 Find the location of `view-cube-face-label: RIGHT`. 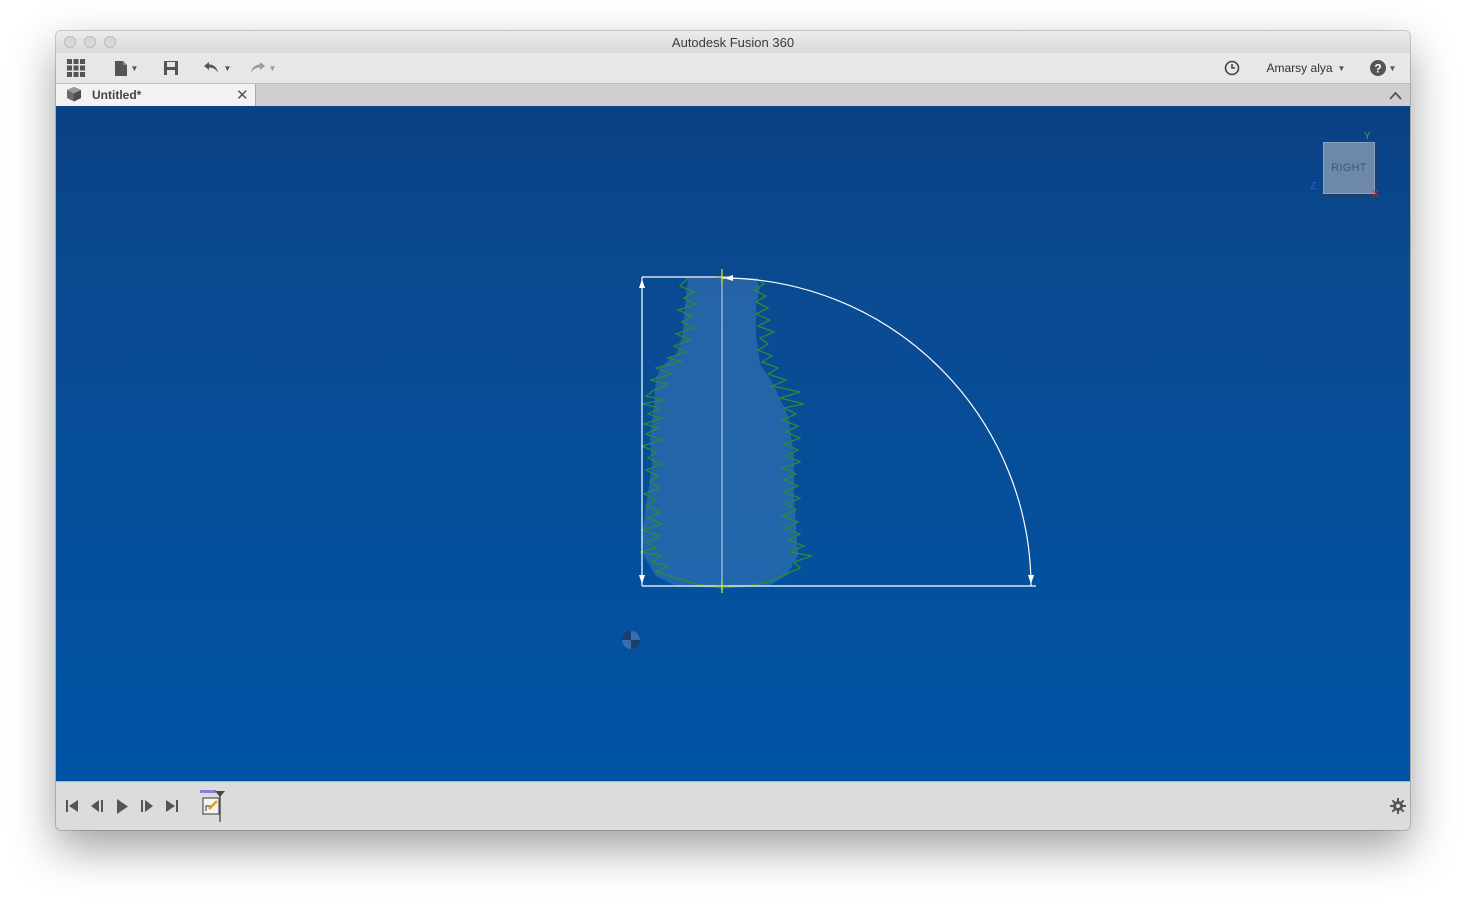

view-cube-face-label: RIGHT is located at coordinates (1349, 168).